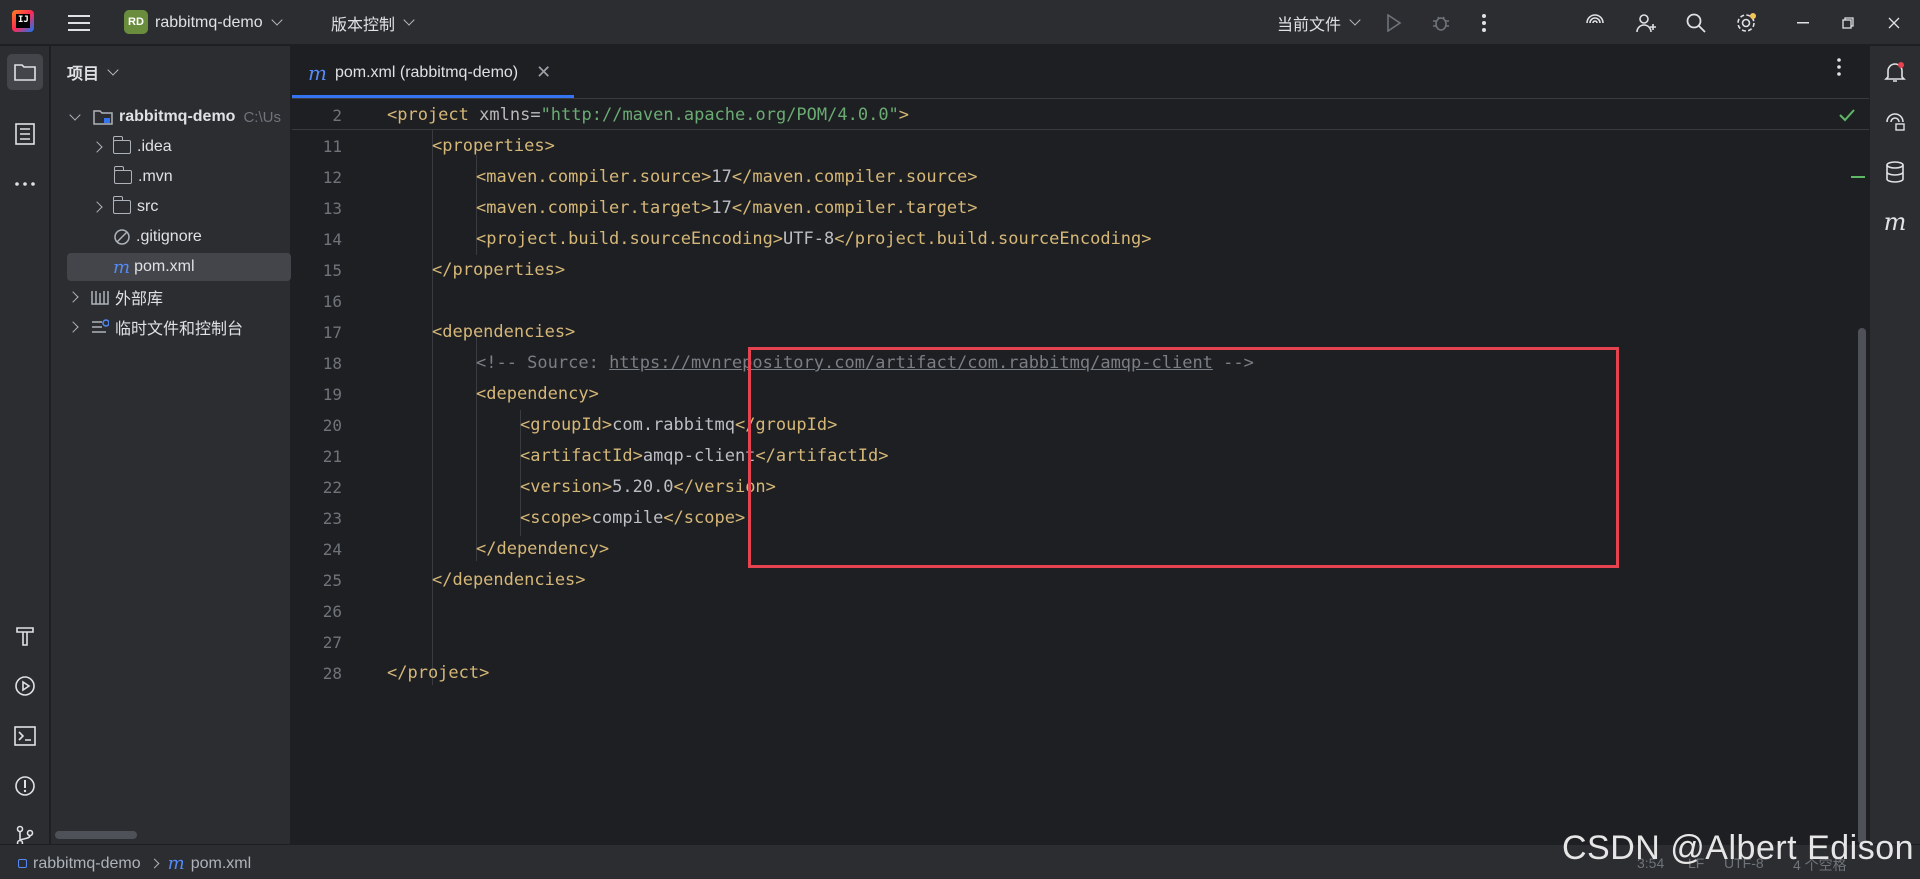 The width and height of the screenshot is (1920, 879). I want to click on vertical-scrollbar, so click(1862, 586).